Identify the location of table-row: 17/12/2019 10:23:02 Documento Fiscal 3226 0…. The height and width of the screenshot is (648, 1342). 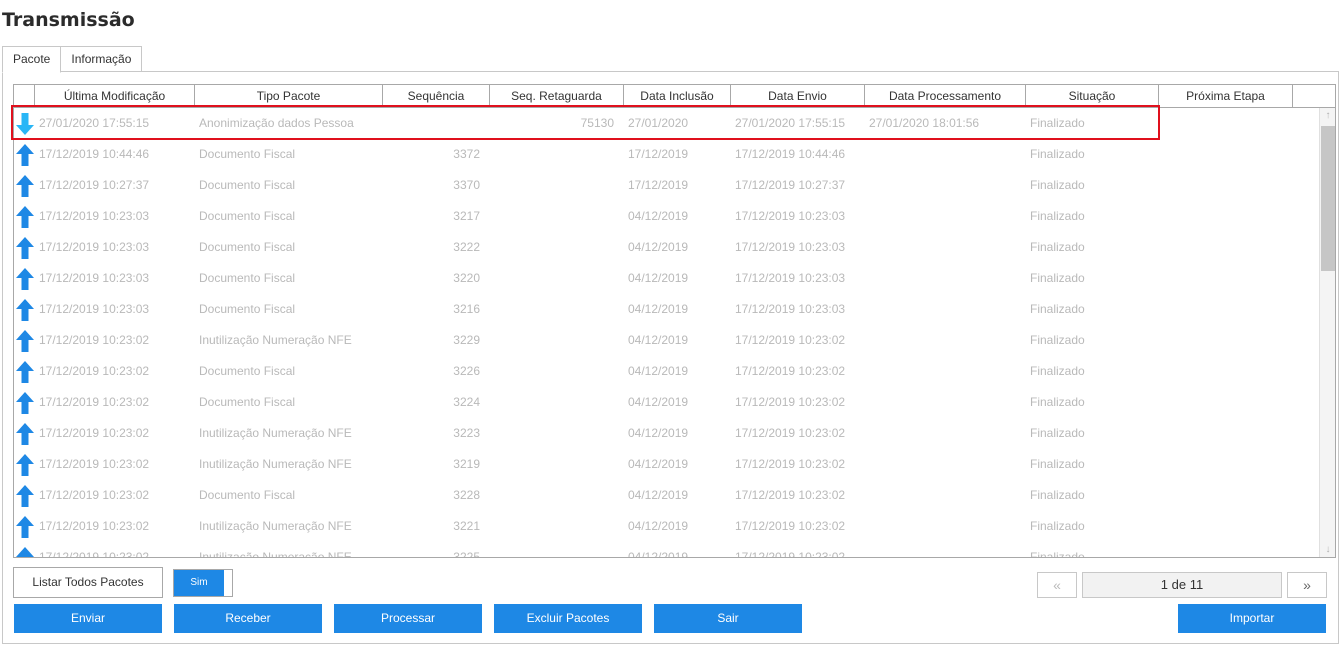
(666, 371).